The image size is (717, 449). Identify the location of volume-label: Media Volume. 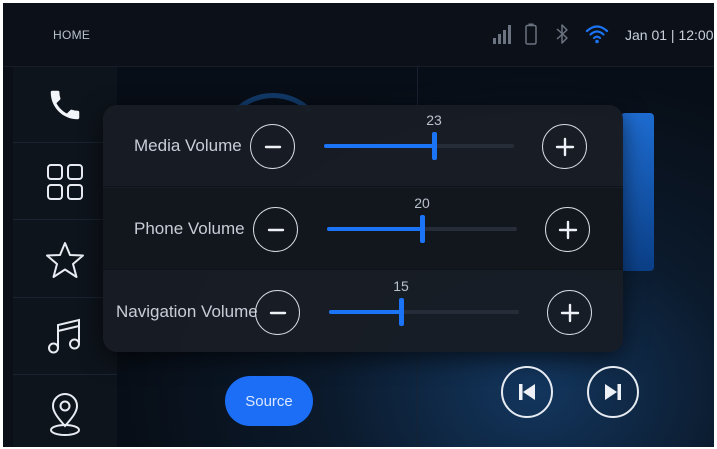
(188, 145).